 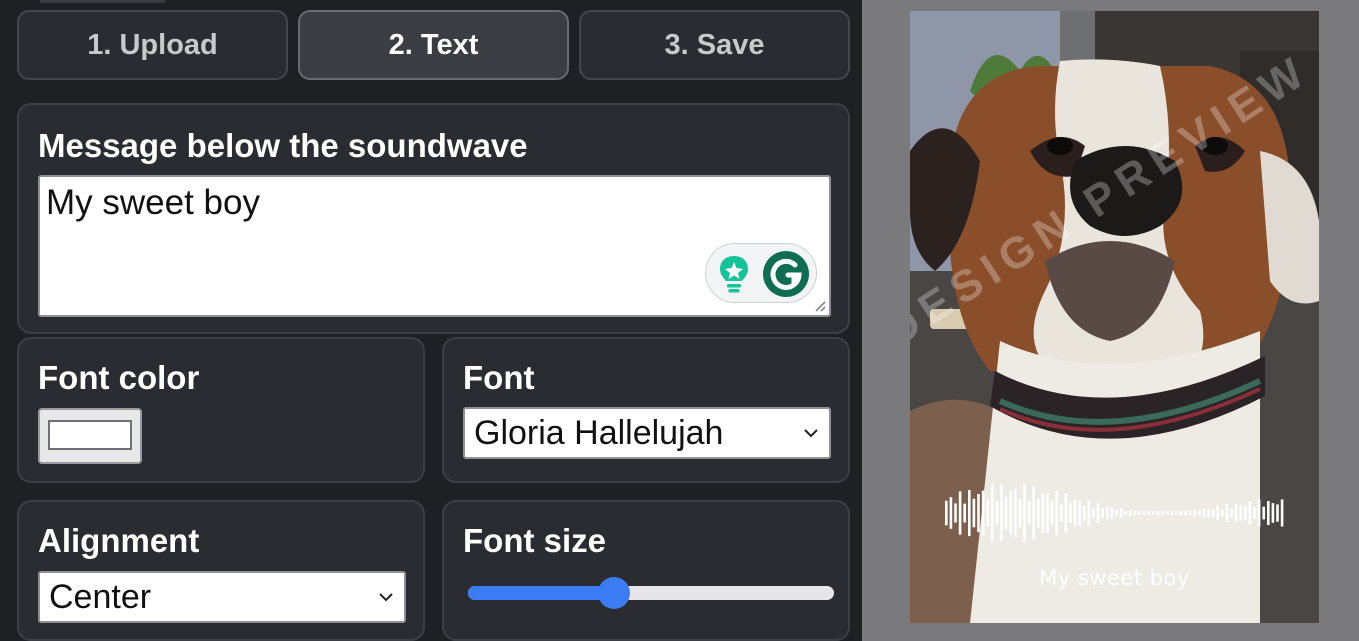 I want to click on message-input-value: My sweet boy, so click(x=153, y=202).